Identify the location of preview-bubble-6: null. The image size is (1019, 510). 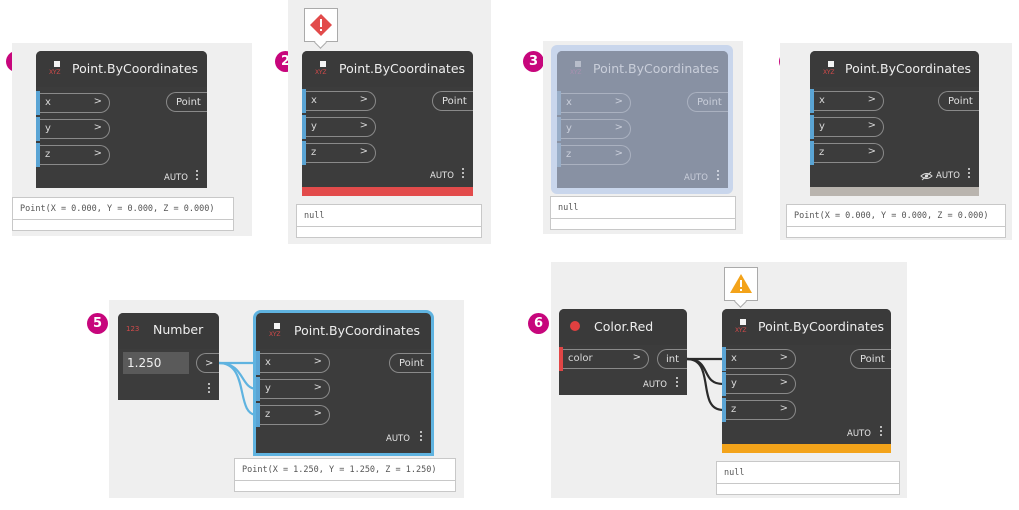
(808, 478).